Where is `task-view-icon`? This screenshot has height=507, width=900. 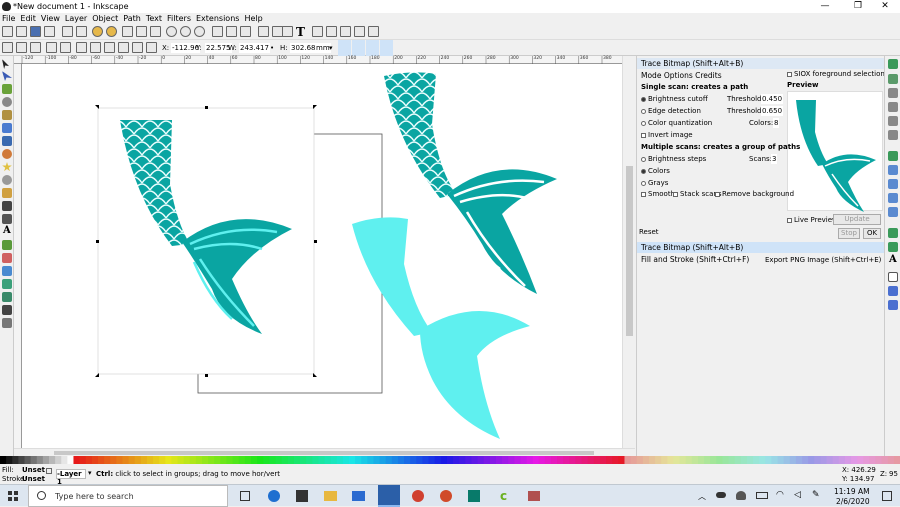 task-view-icon is located at coordinates (245, 496).